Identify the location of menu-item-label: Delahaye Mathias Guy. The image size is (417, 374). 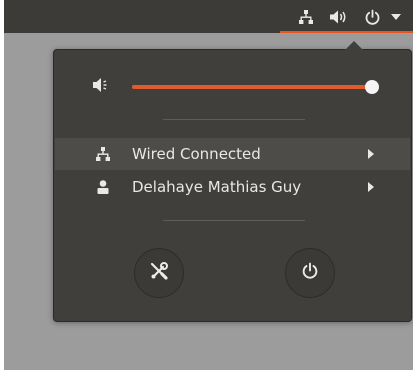
(217, 187).